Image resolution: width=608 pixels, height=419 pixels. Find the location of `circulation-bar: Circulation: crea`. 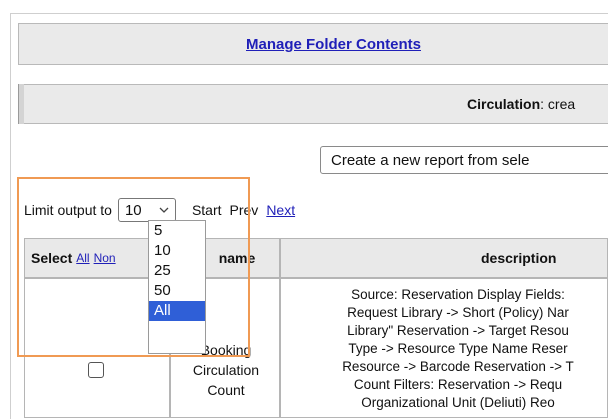

circulation-bar: Circulation: crea is located at coordinates (313, 104).